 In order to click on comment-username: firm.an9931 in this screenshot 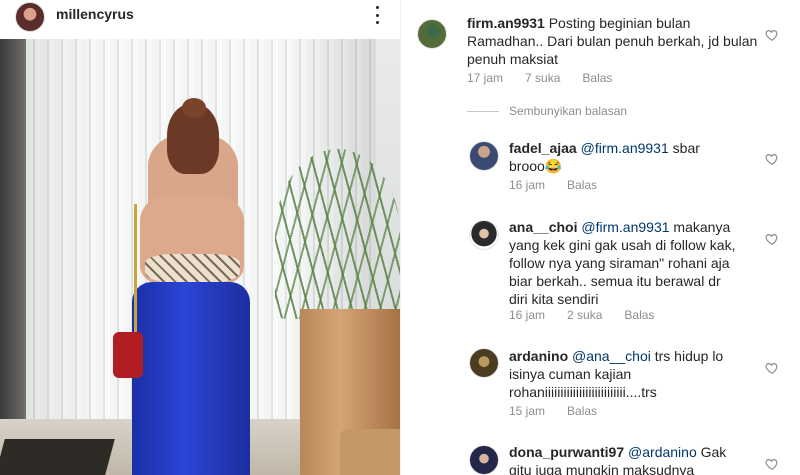, I will do `click(506, 23)`.